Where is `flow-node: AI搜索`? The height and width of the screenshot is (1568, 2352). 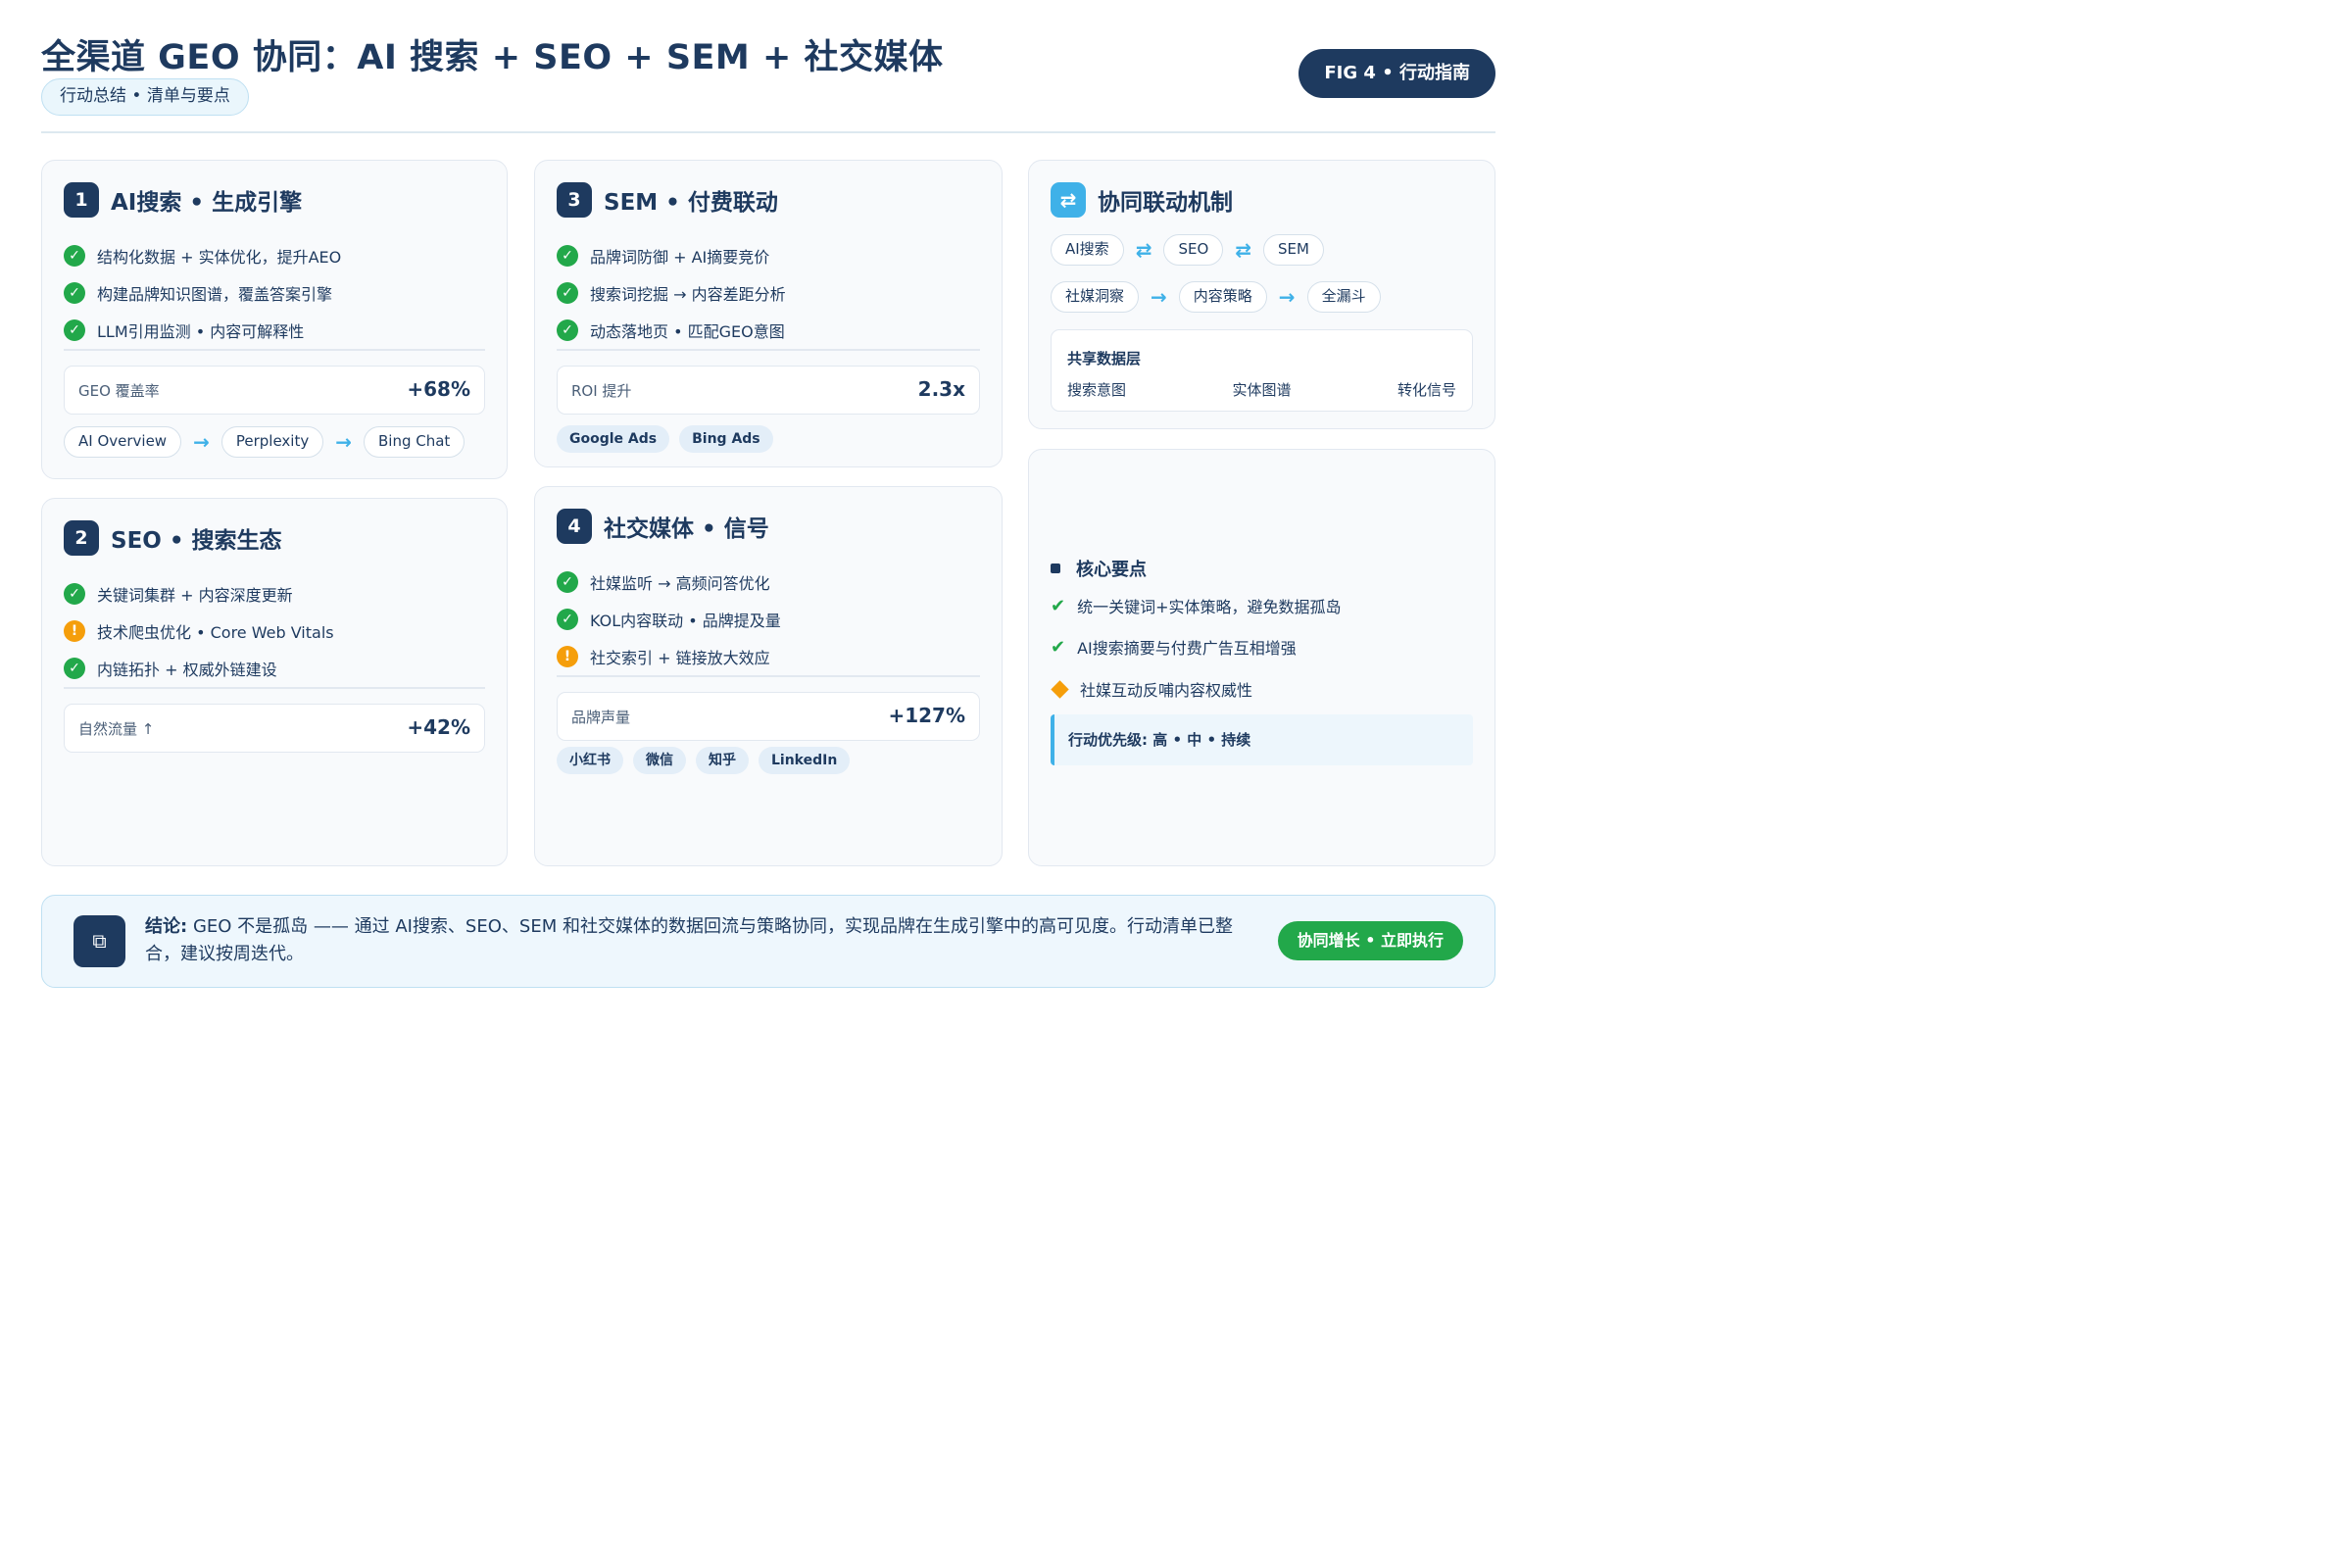 flow-node: AI搜索 is located at coordinates (1087, 250).